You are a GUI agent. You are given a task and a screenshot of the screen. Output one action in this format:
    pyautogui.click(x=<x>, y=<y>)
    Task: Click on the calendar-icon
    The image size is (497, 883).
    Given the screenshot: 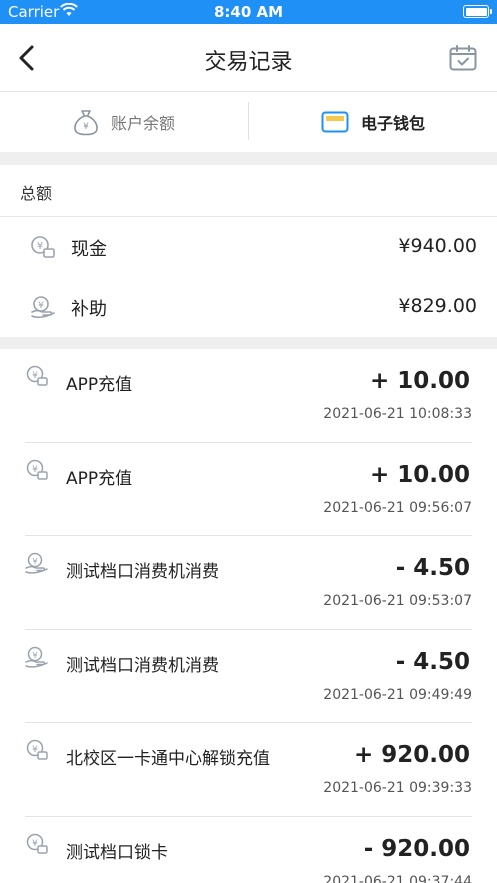 What is the action you would take?
    pyautogui.click(x=463, y=58)
    